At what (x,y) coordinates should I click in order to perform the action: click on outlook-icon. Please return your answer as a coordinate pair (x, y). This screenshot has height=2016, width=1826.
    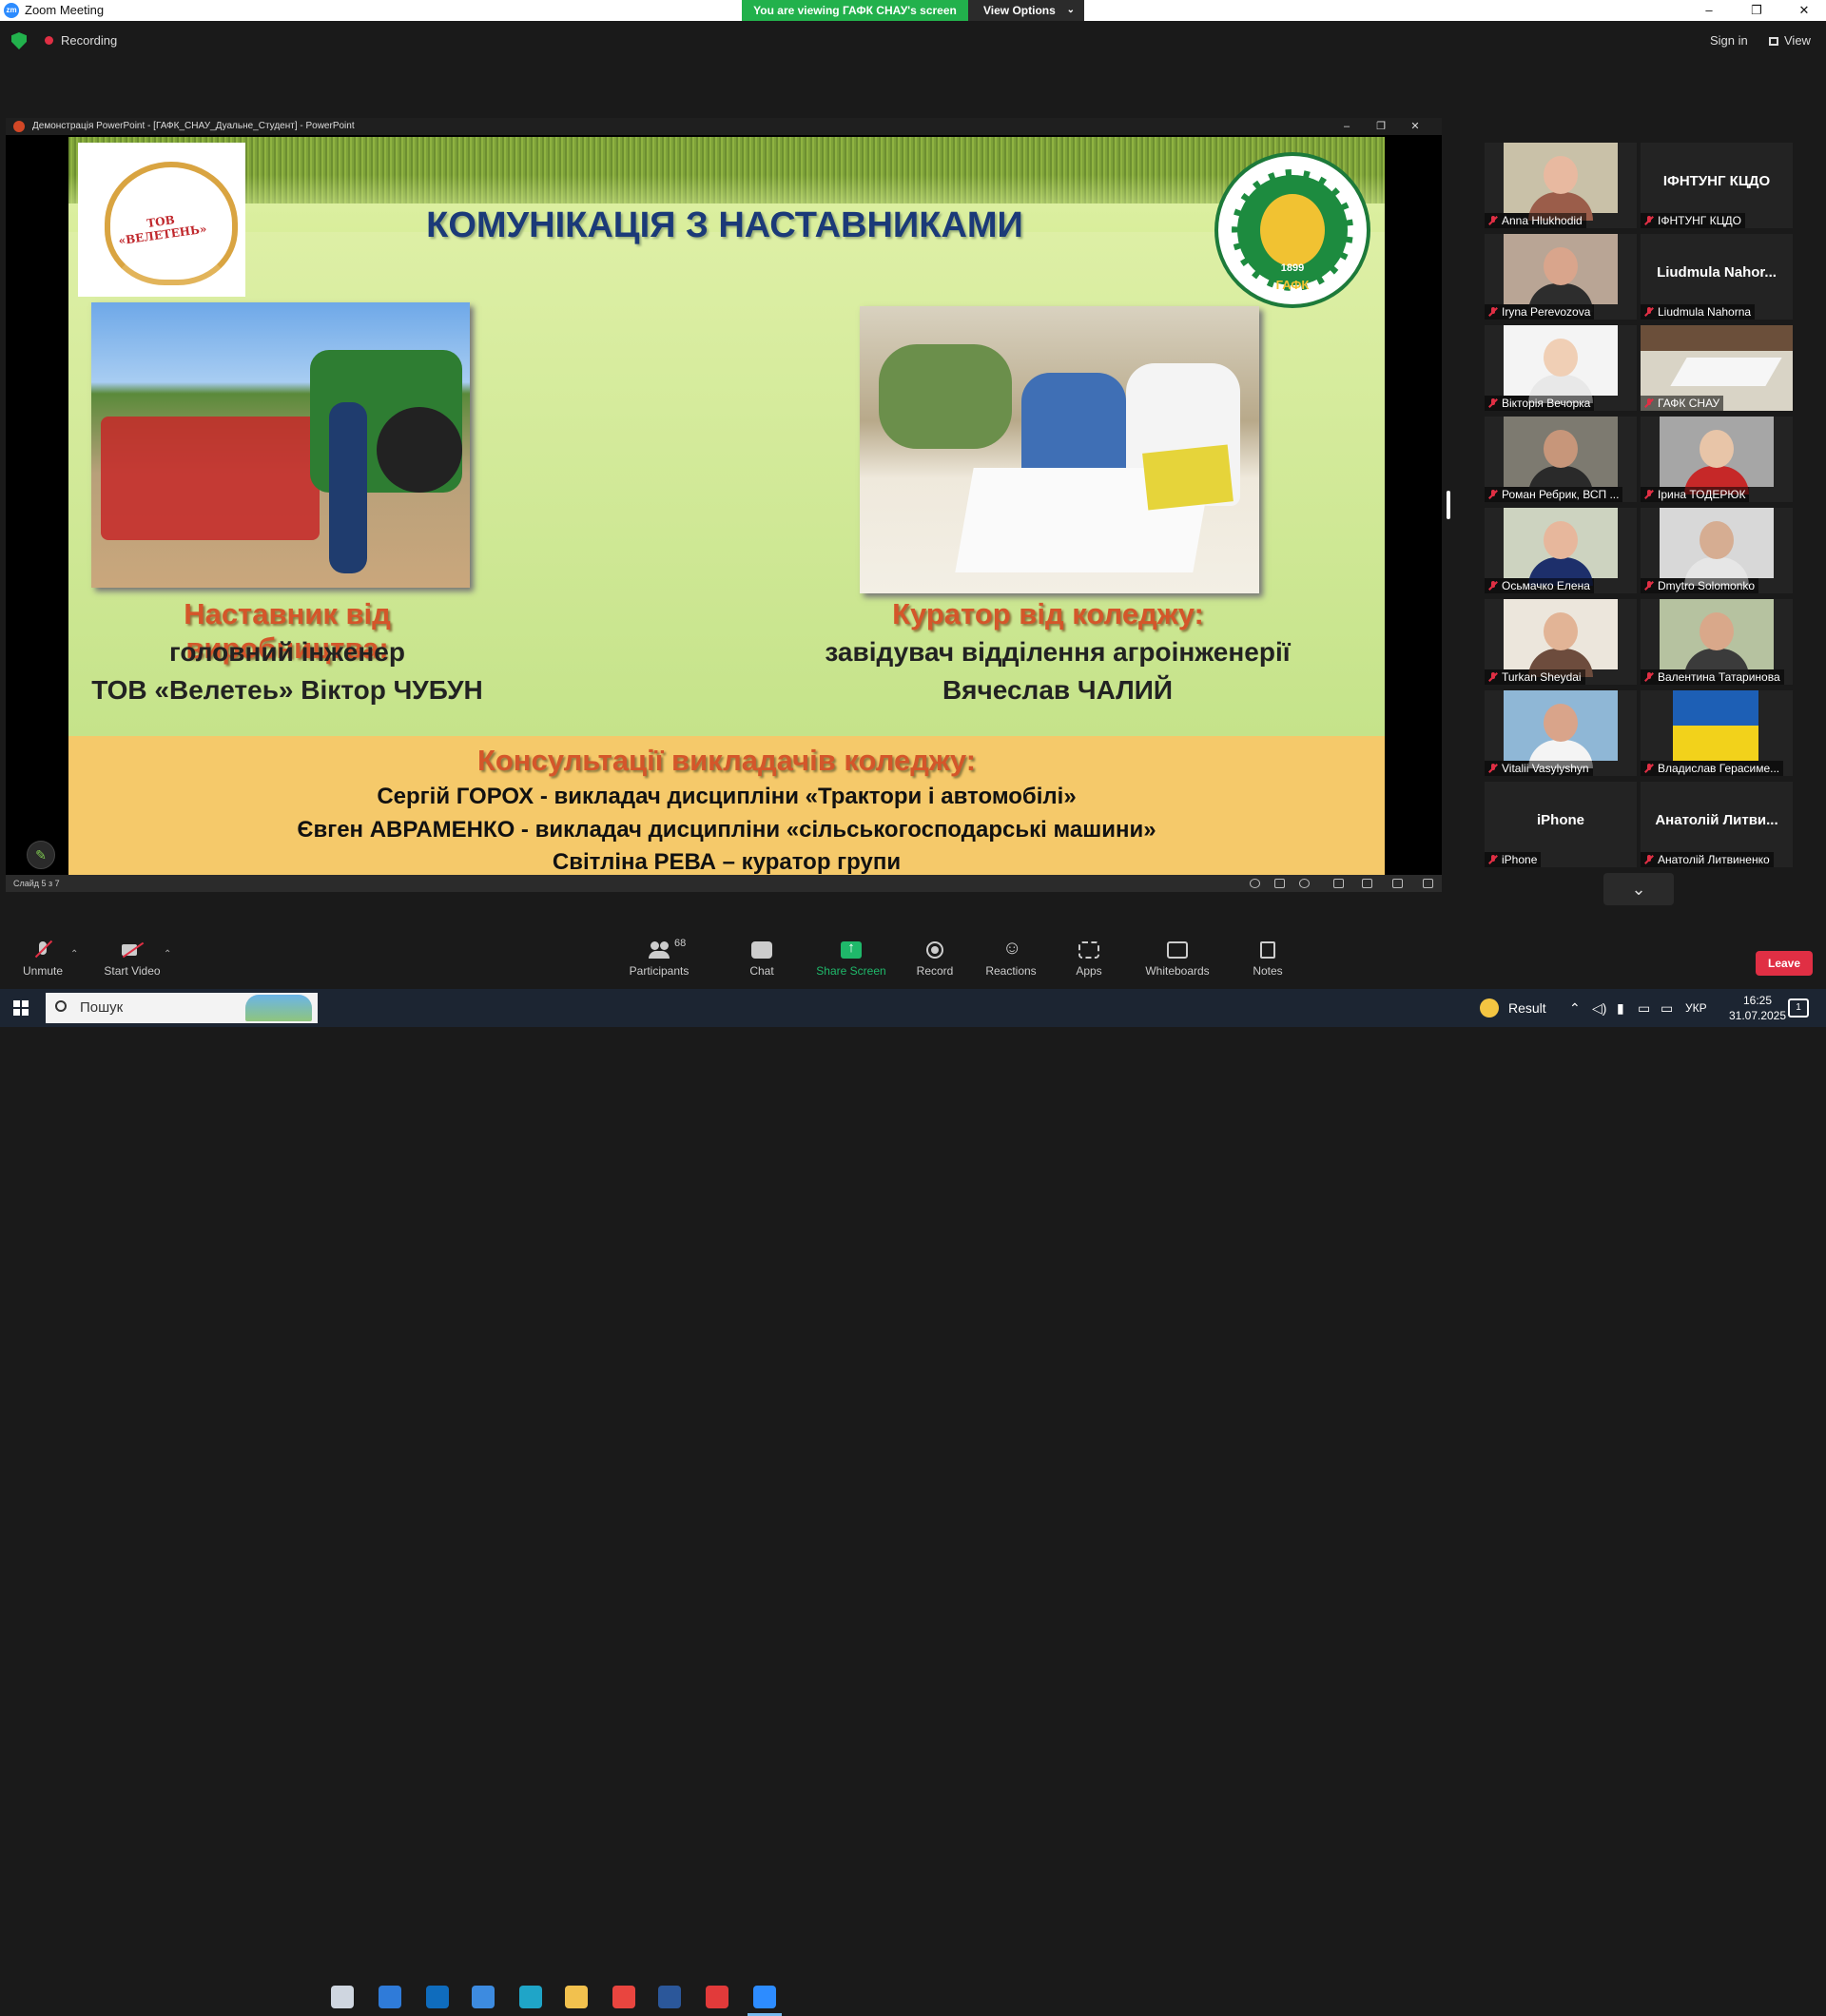
    Looking at the image, I should click on (437, 1997).